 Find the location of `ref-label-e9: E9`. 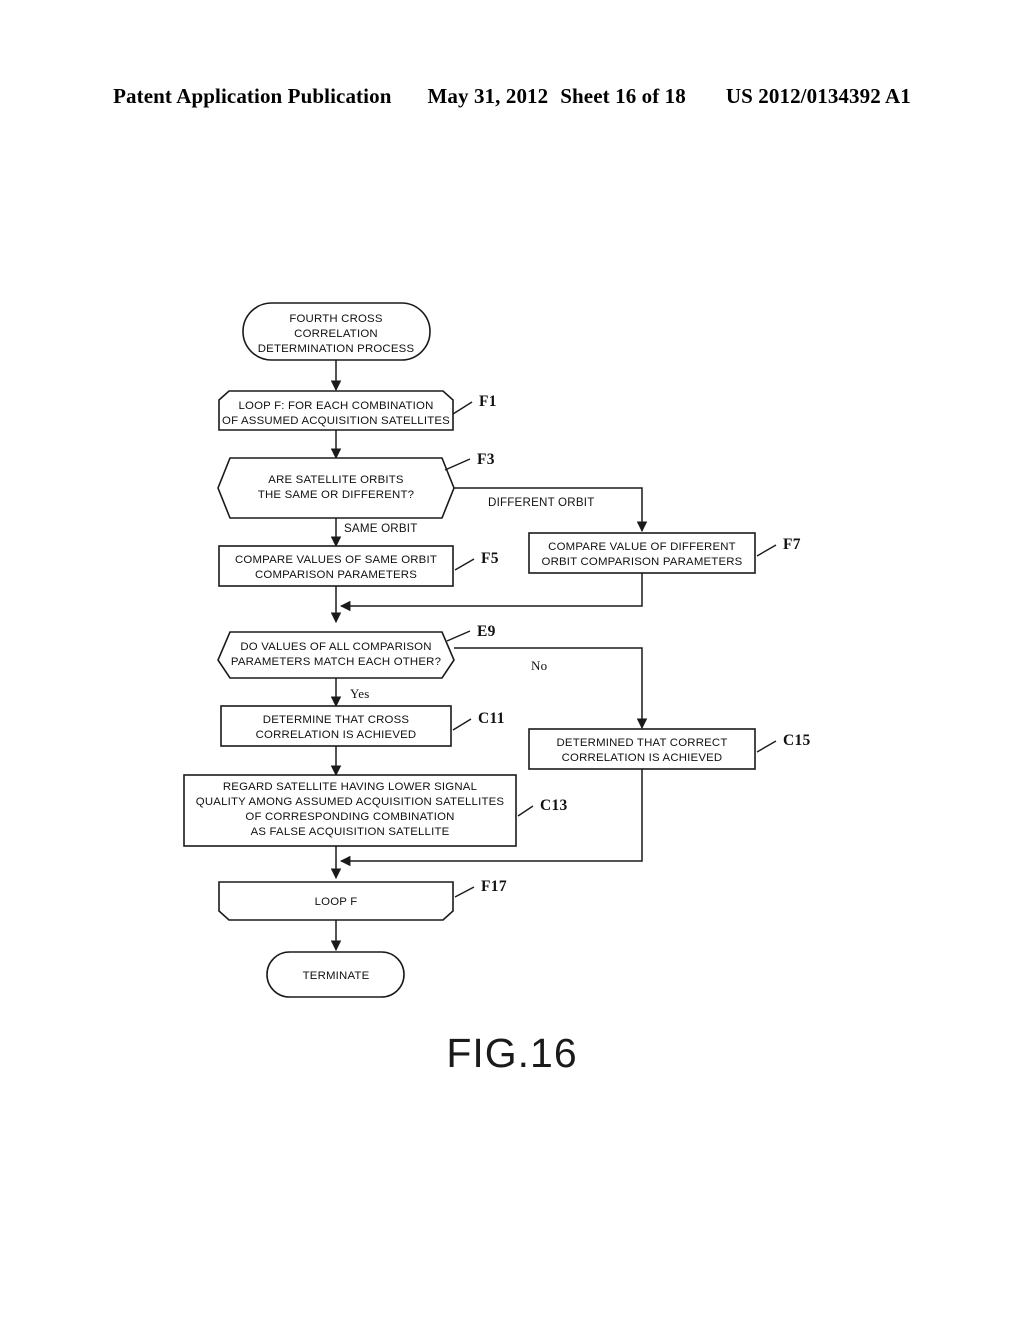

ref-label-e9: E9 is located at coordinates (486, 631).